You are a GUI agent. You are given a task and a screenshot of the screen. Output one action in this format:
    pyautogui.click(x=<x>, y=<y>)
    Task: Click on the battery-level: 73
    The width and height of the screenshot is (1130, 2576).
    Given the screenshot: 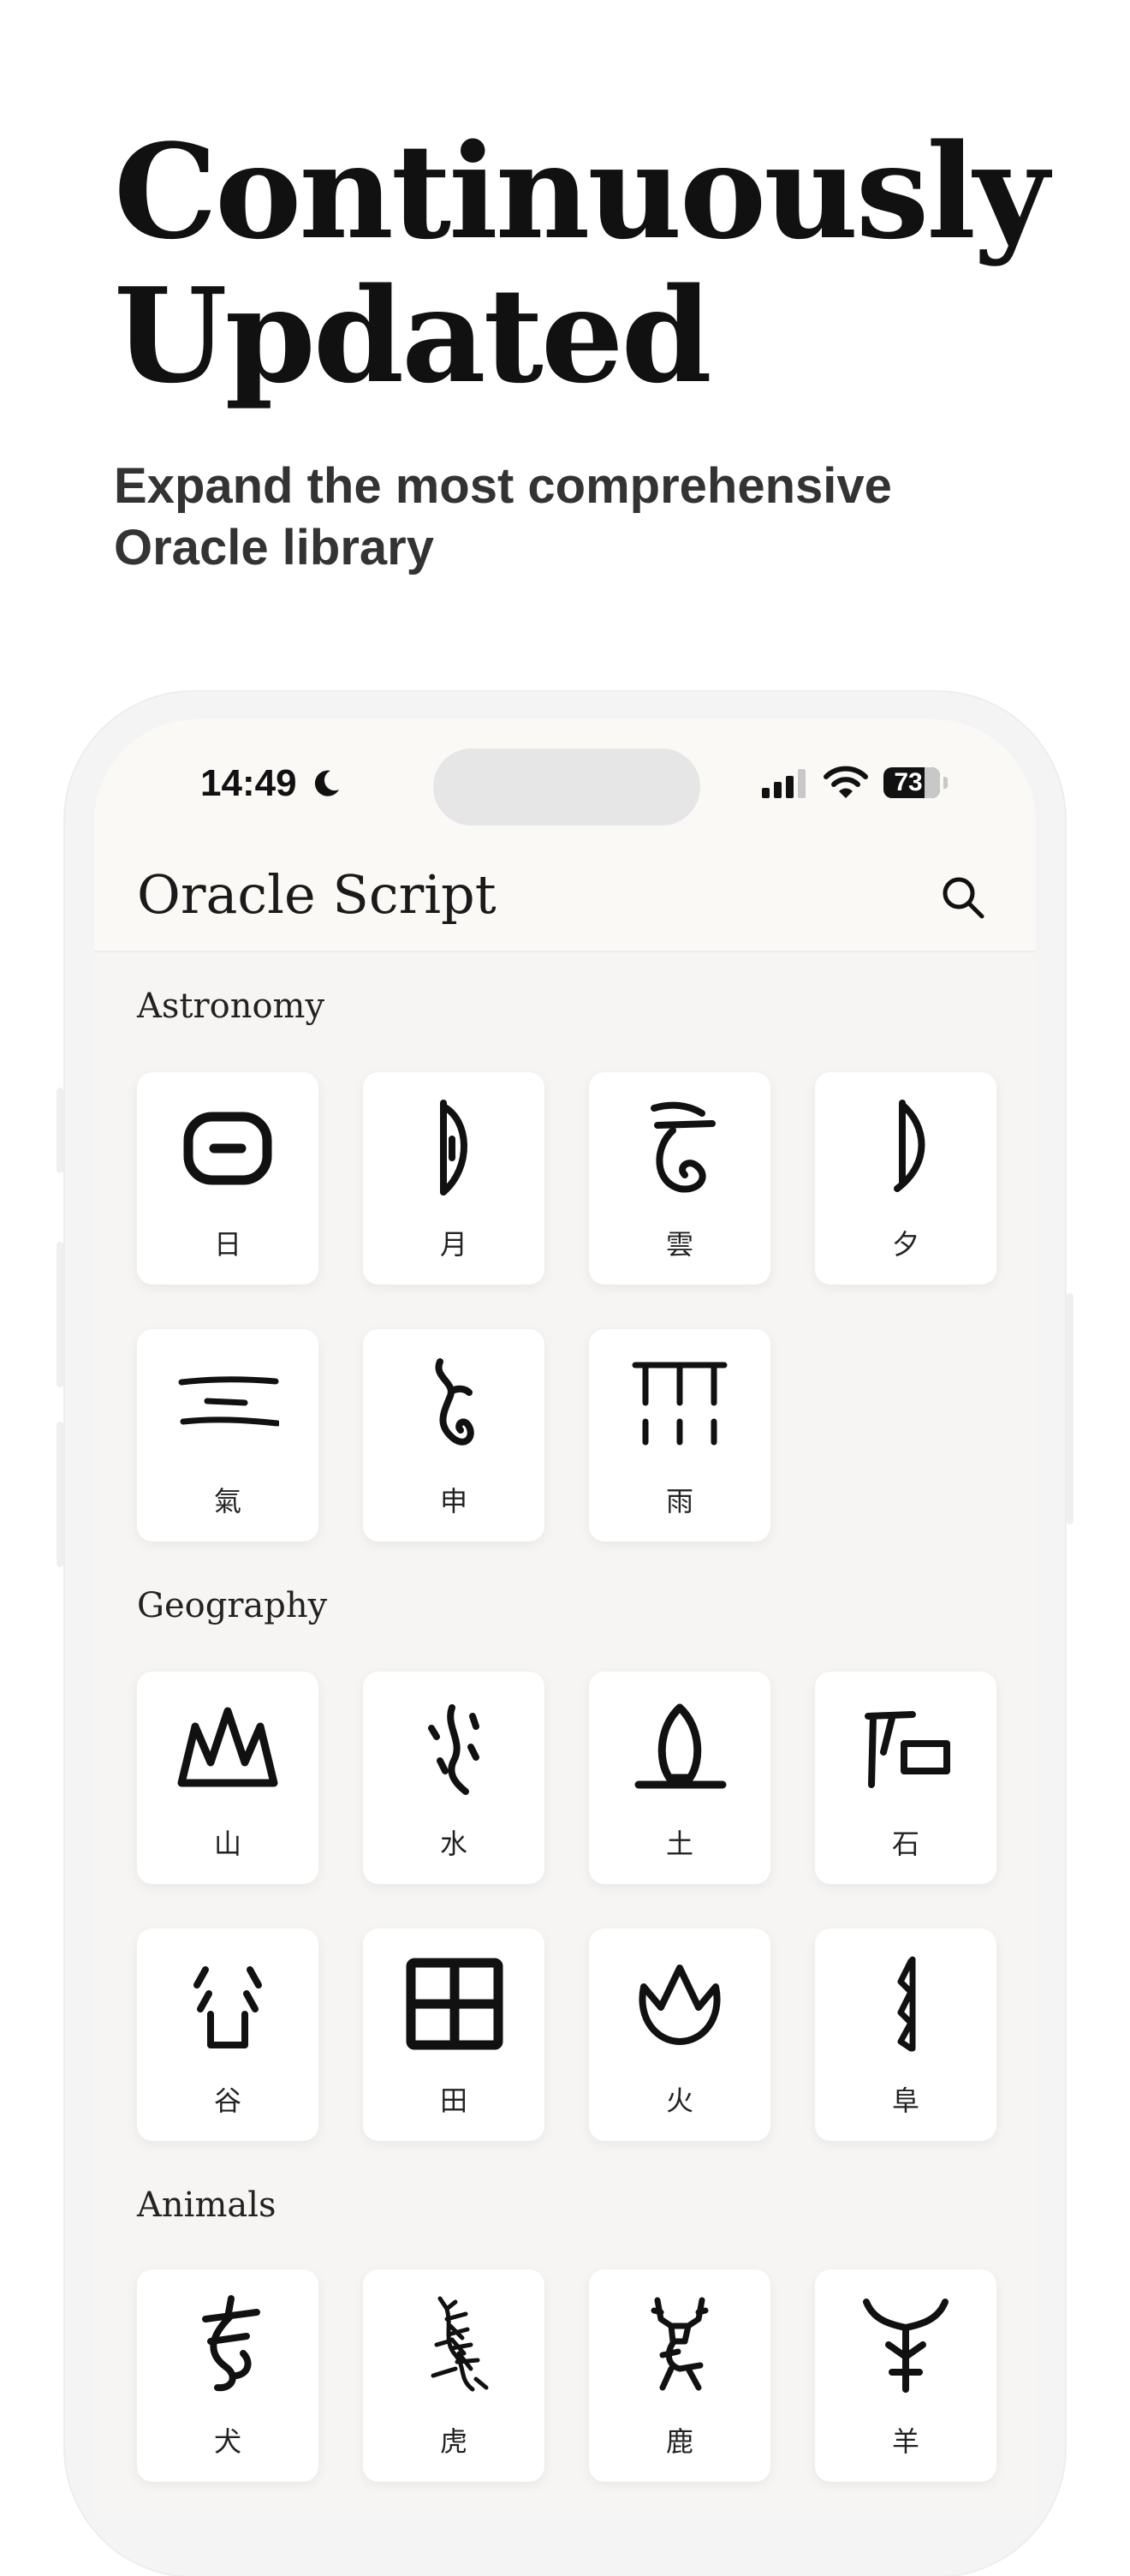 What is the action you would take?
    pyautogui.click(x=909, y=782)
    